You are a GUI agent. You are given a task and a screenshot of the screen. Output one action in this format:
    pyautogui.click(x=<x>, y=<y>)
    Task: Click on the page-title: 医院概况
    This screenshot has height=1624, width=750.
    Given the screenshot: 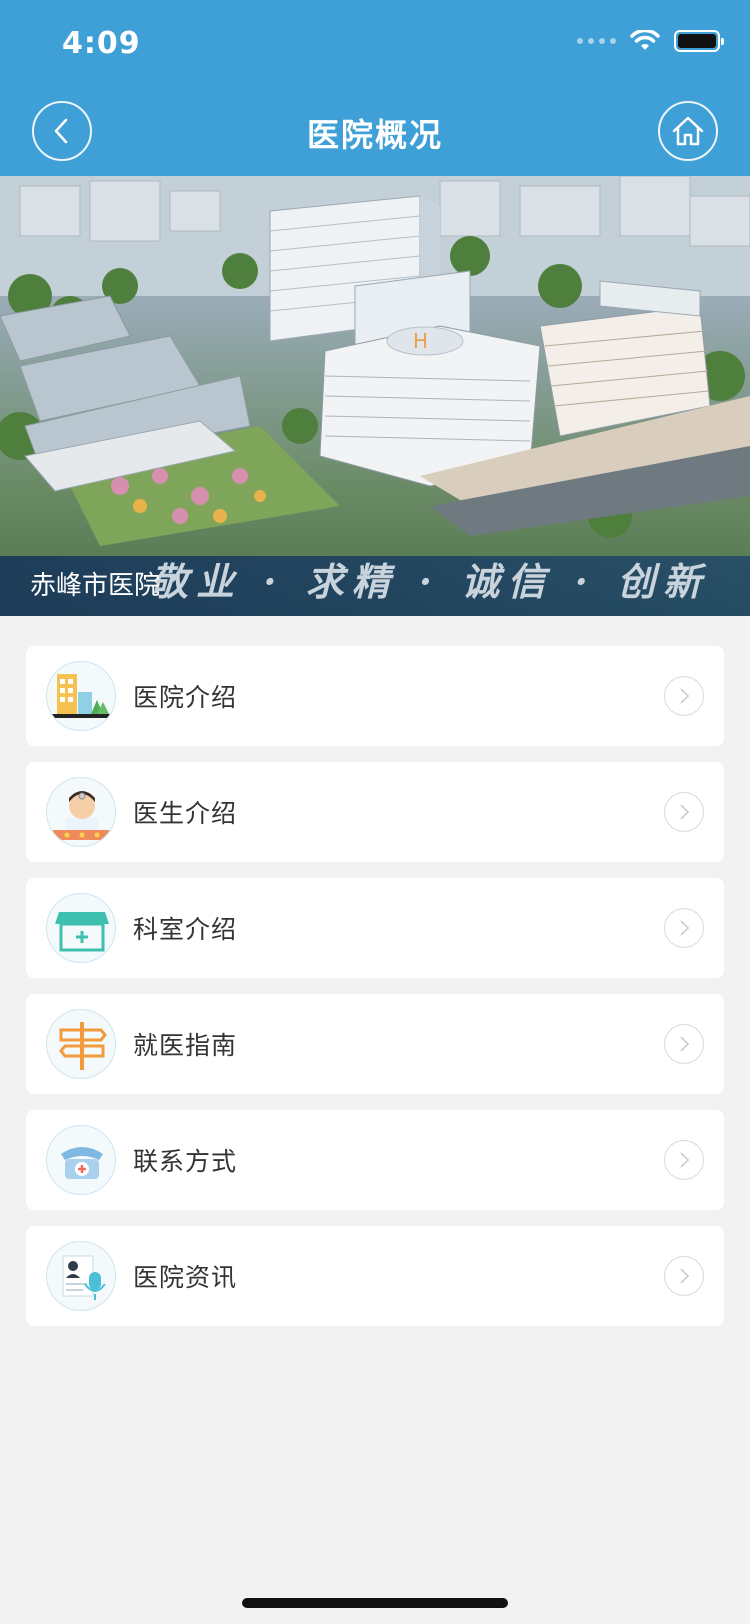 What is the action you would take?
    pyautogui.click(x=374, y=135)
    